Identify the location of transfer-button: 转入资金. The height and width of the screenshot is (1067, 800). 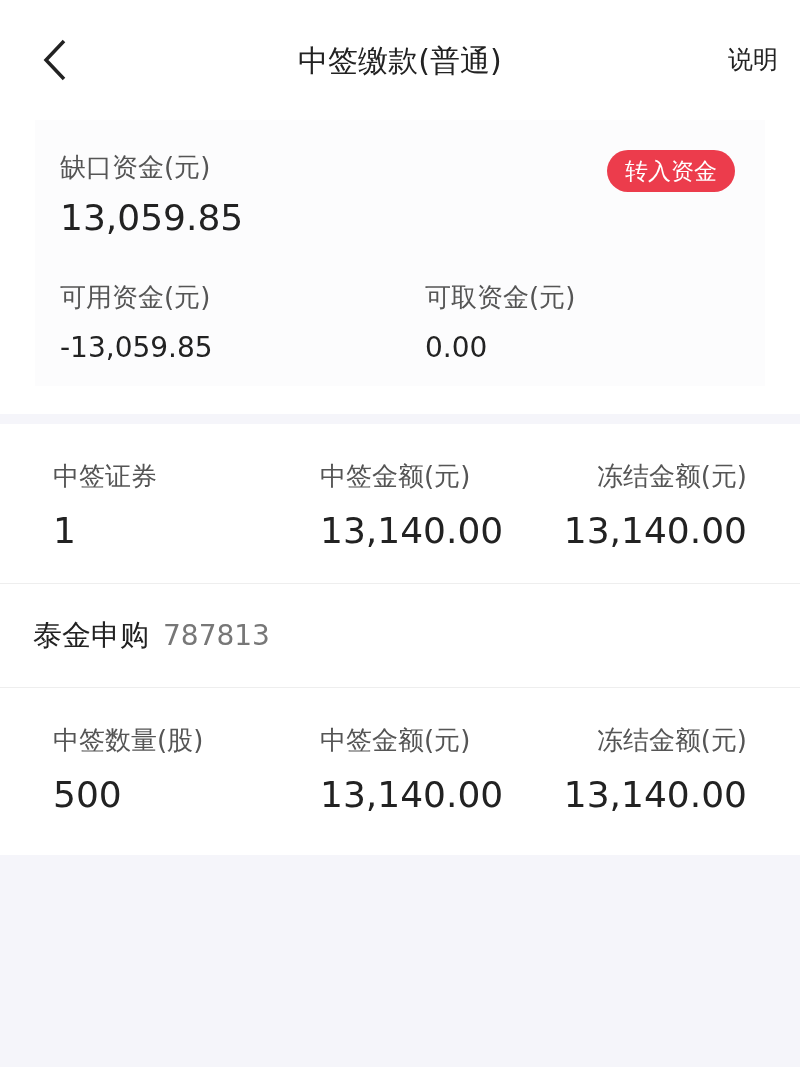
(671, 171).